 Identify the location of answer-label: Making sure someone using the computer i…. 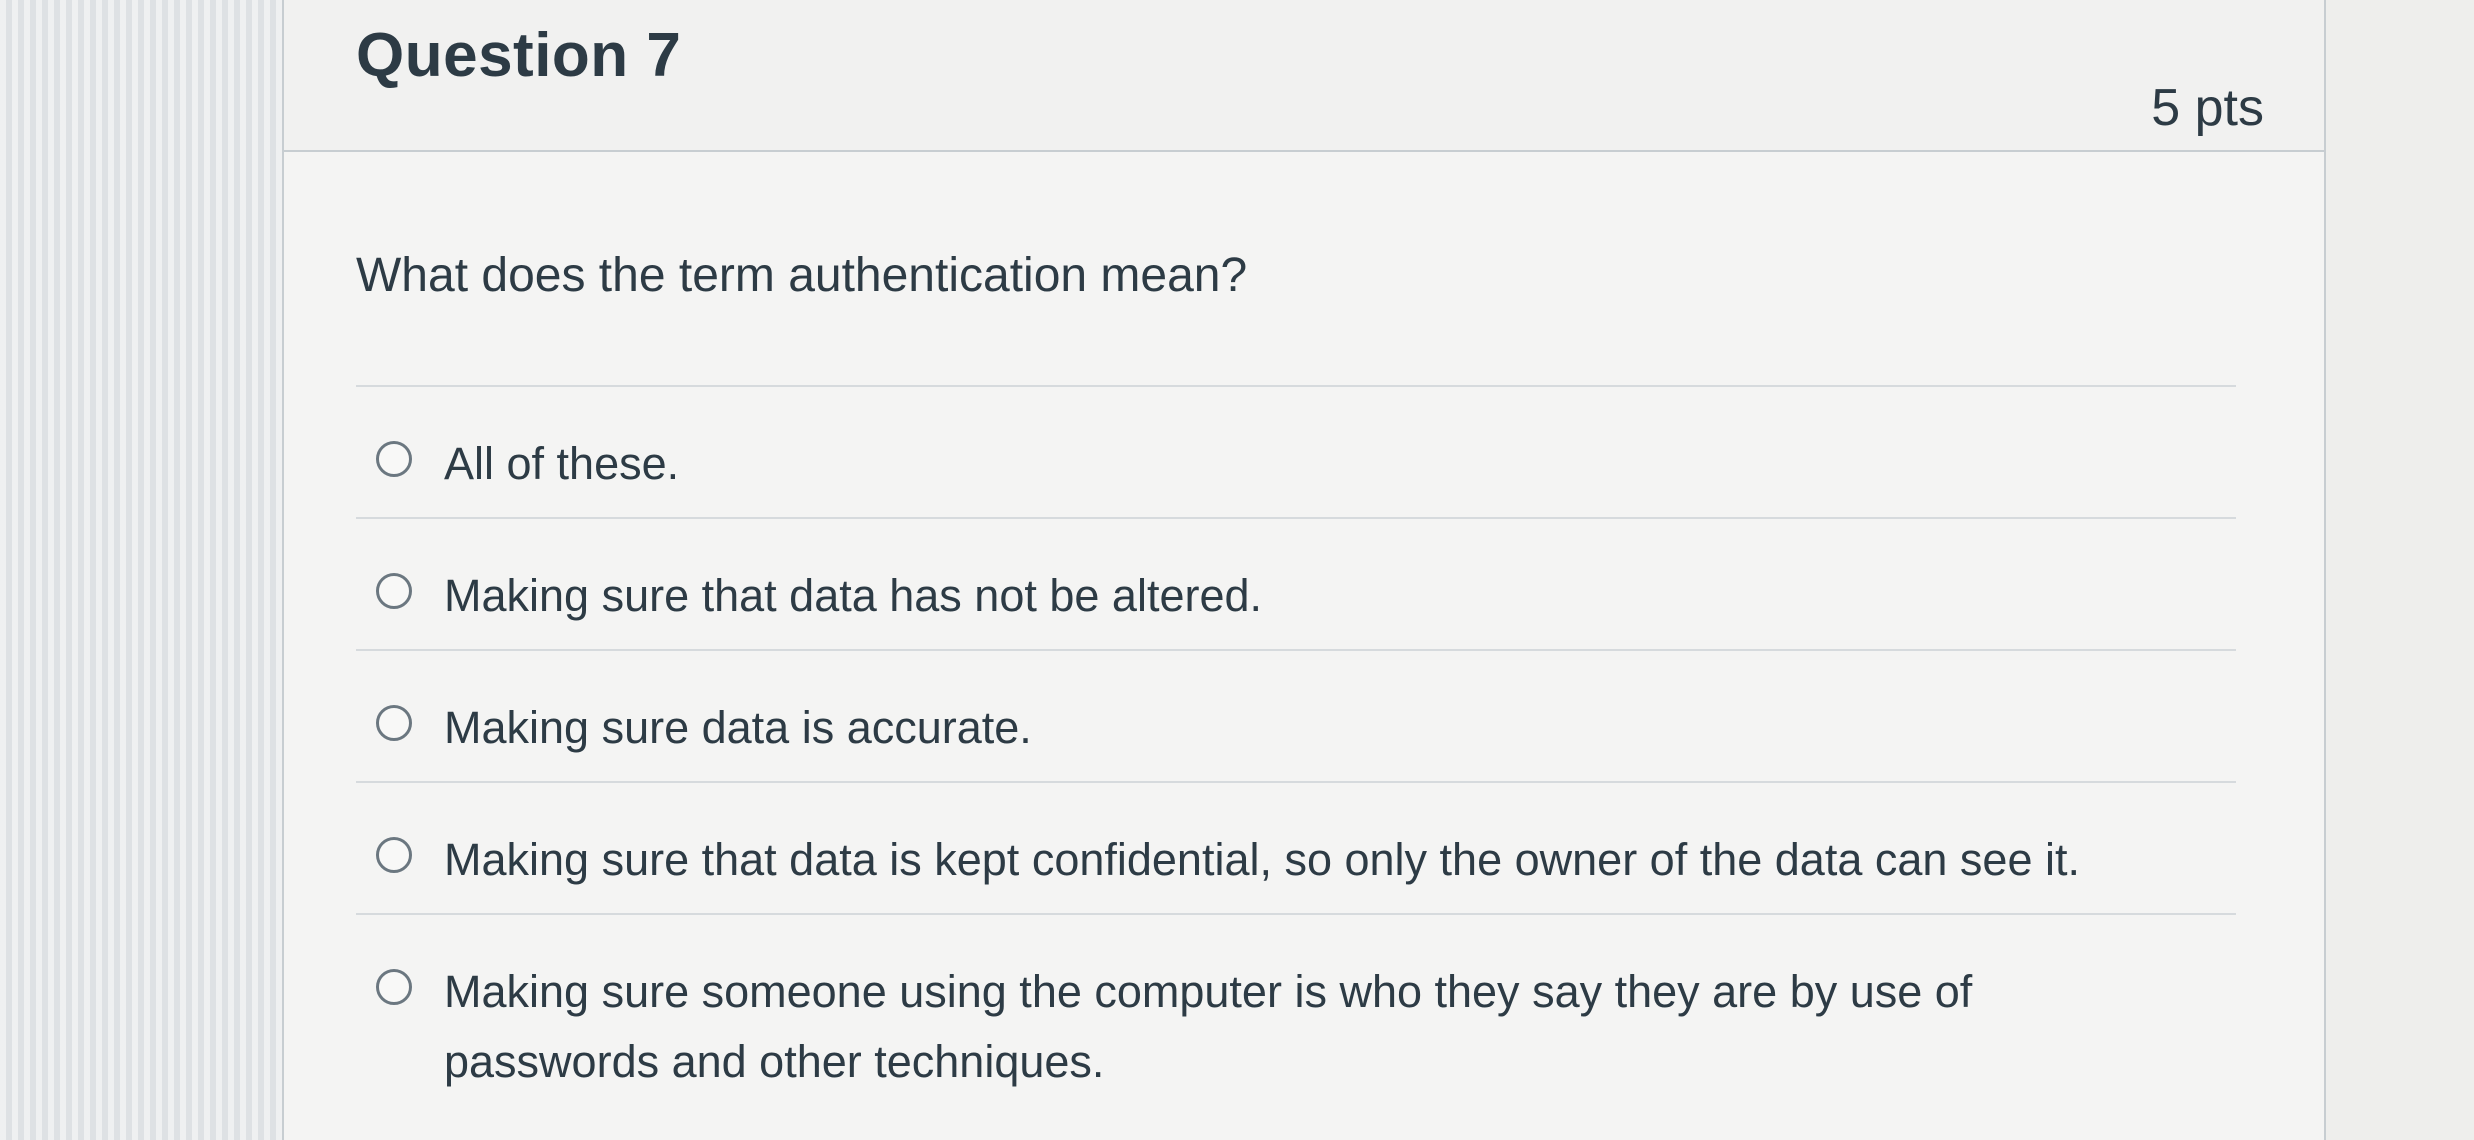
(1208, 1026).